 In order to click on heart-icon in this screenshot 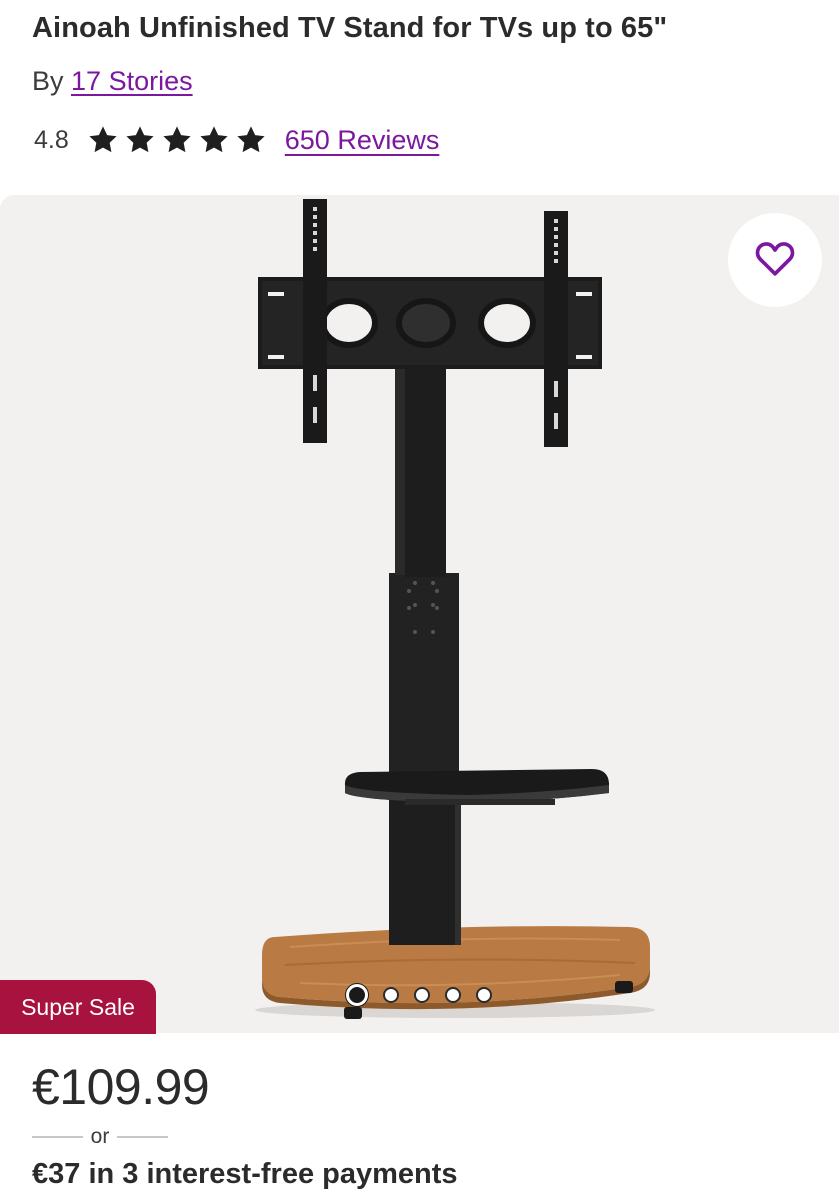, I will do `click(775, 260)`.